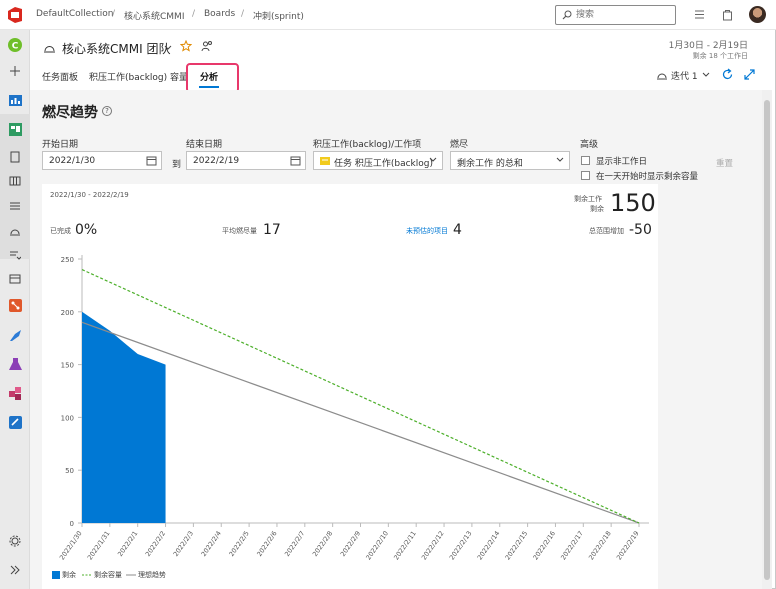  Describe the element at coordinates (131, 575) in the screenshot. I see `legend-ideal-swatch` at that location.